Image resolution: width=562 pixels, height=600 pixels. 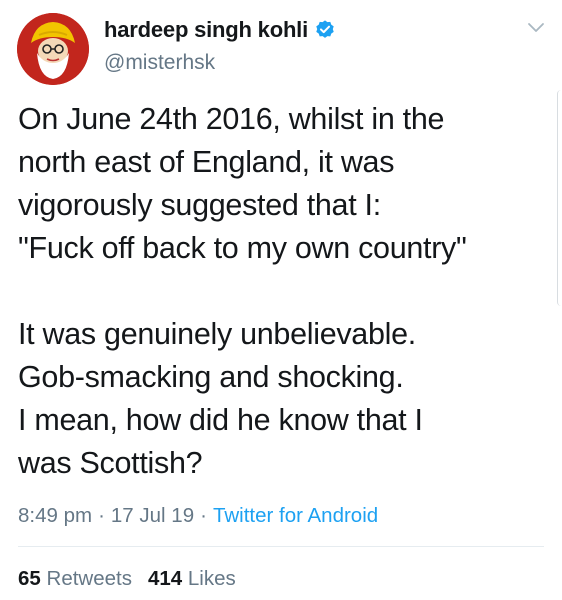 I want to click on tweet-time: 8:49 pm, so click(x=55, y=515).